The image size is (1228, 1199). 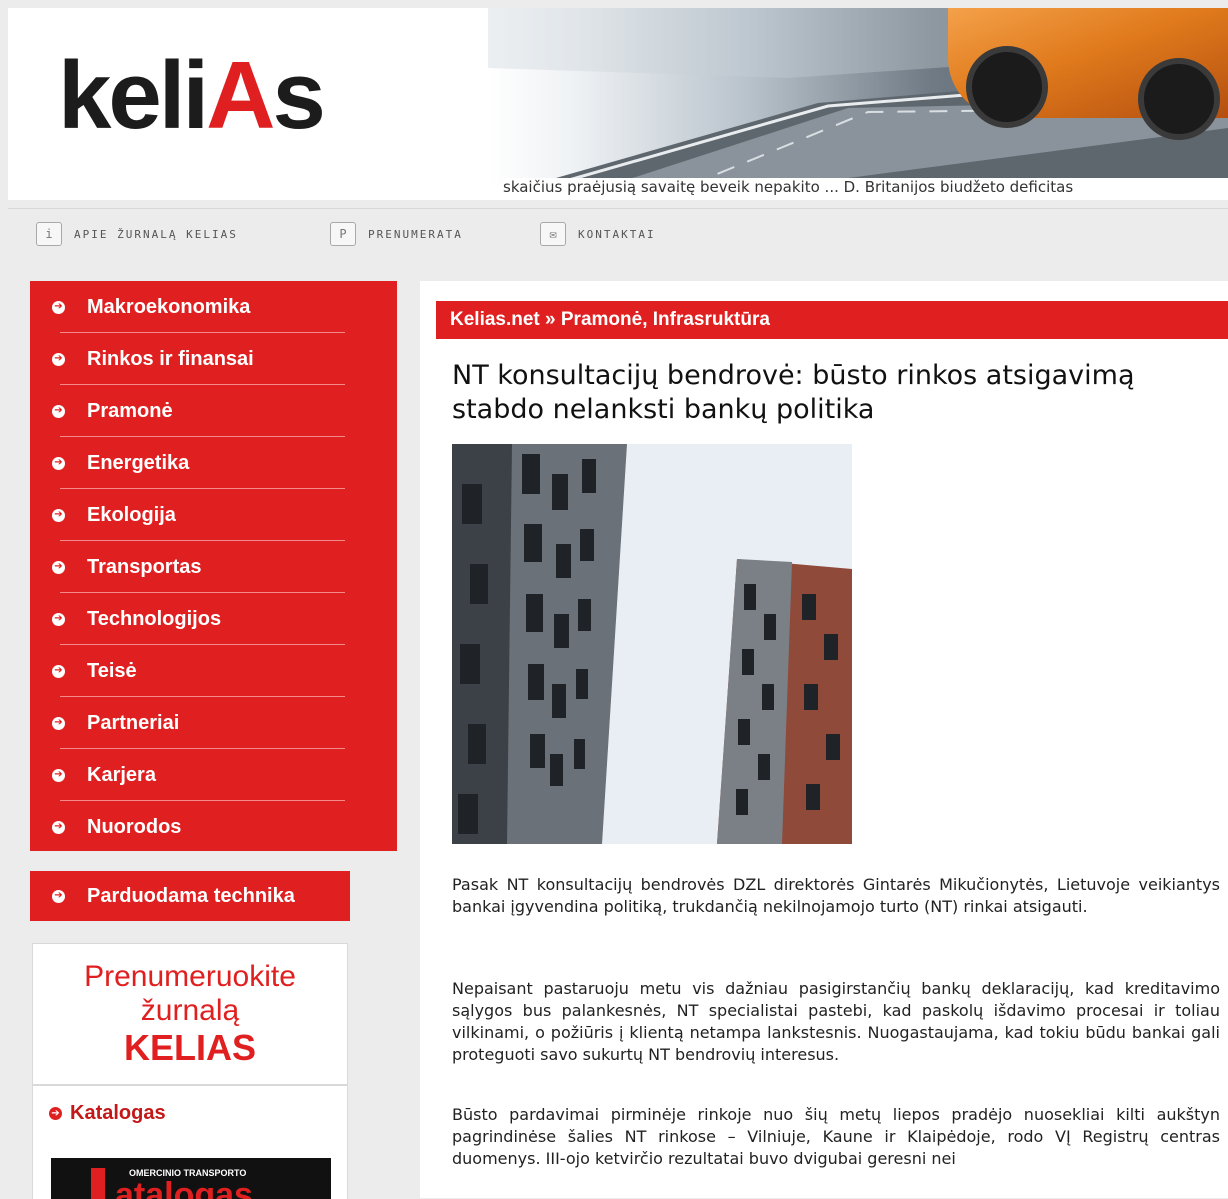 What do you see at coordinates (133, 722) in the screenshot?
I see `menu-item-label: Partneriai` at bounding box center [133, 722].